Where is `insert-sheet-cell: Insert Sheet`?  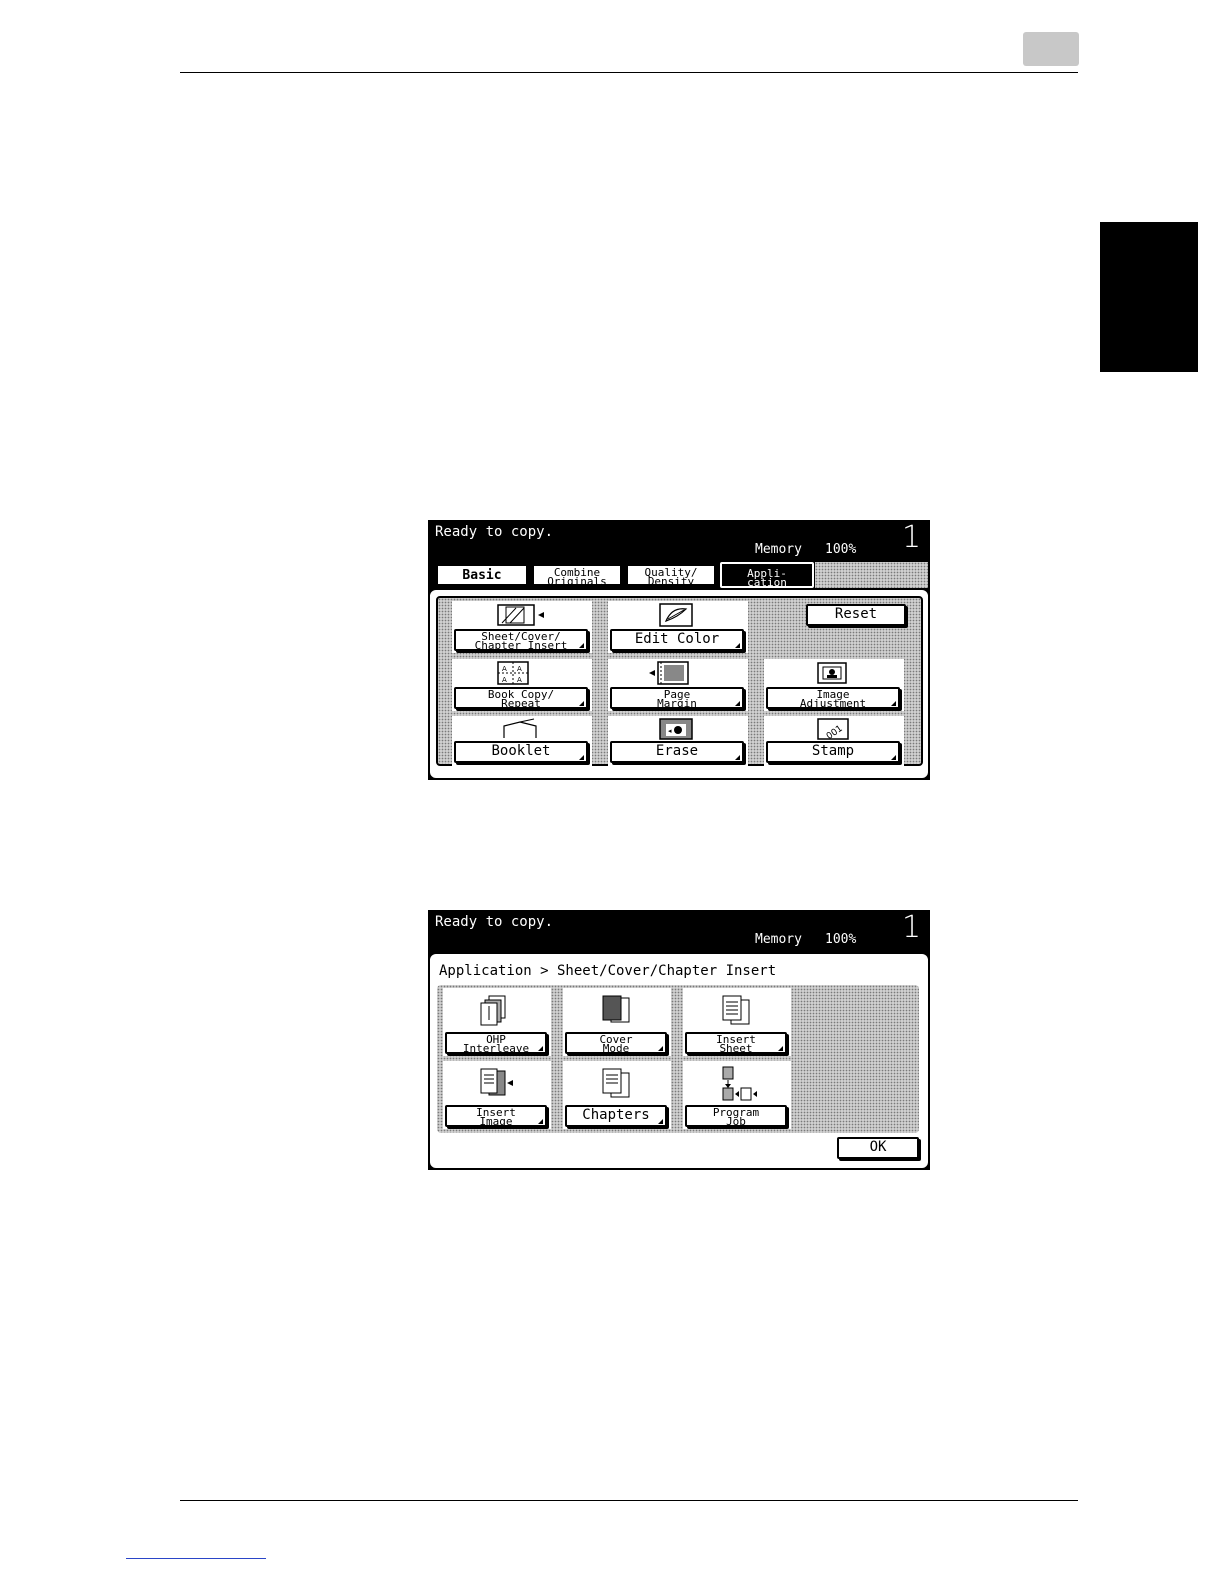 insert-sheet-cell: Insert Sheet is located at coordinates (737, 1022).